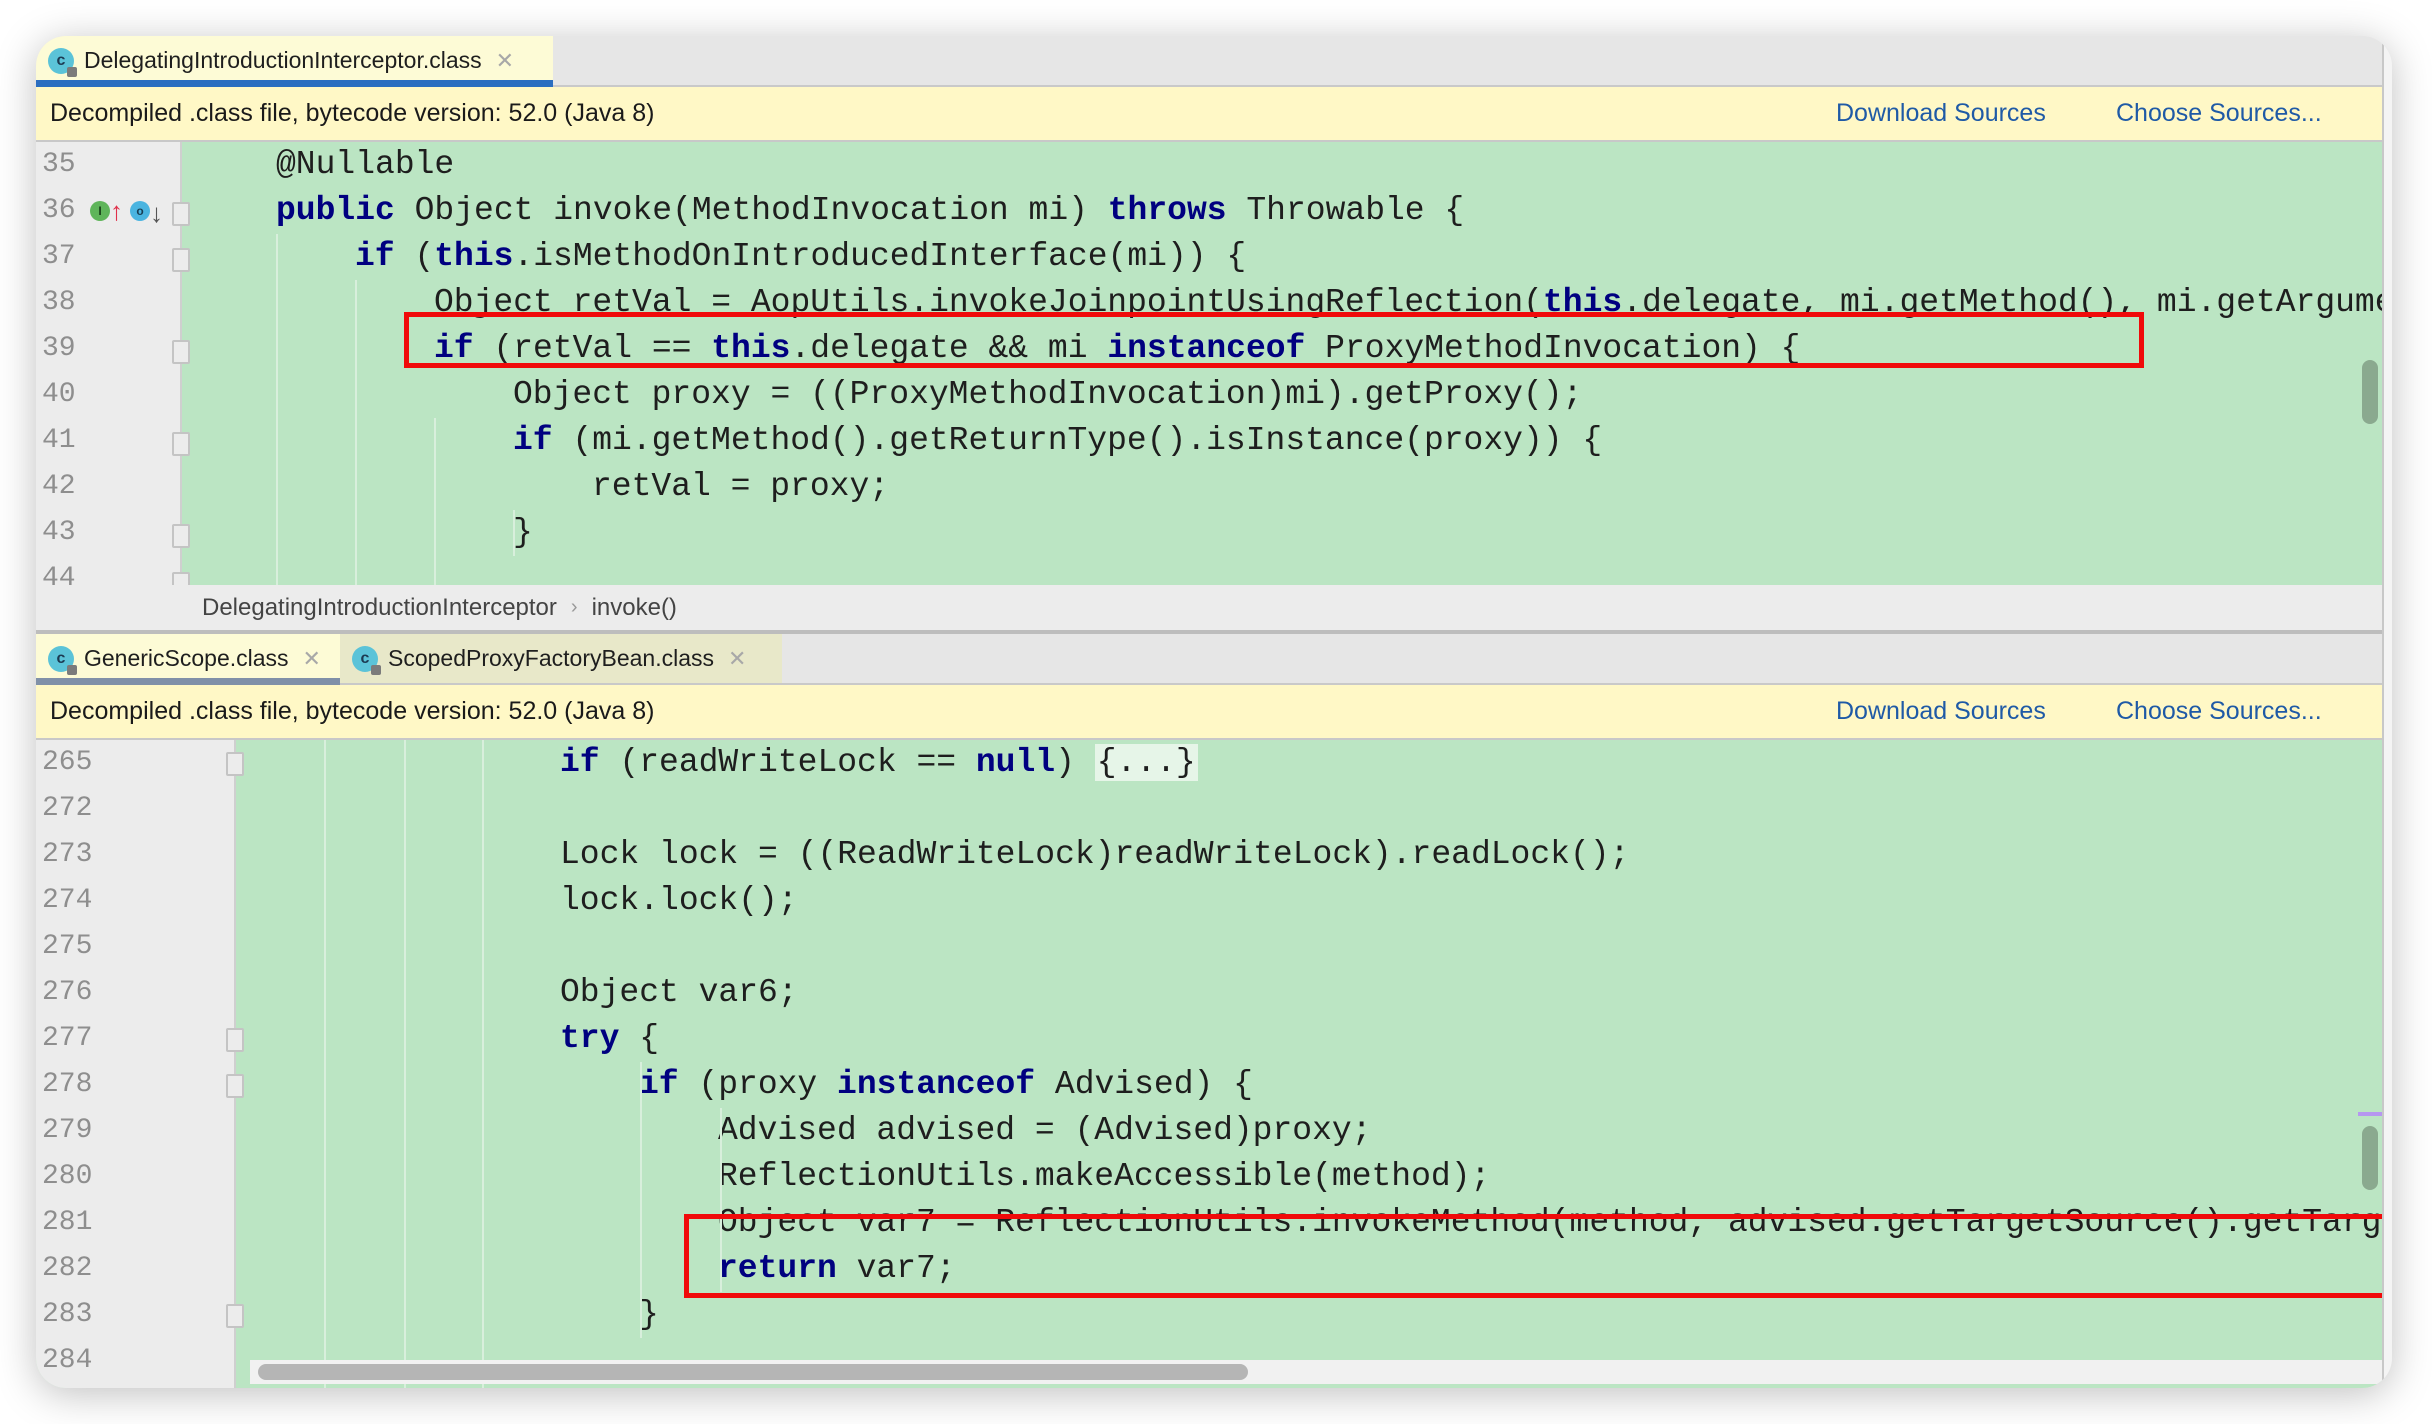 This screenshot has width=2432, height=1424. Describe the element at coordinates (67, 1223) in the screenshot. I see `line-number: 281` at that location.